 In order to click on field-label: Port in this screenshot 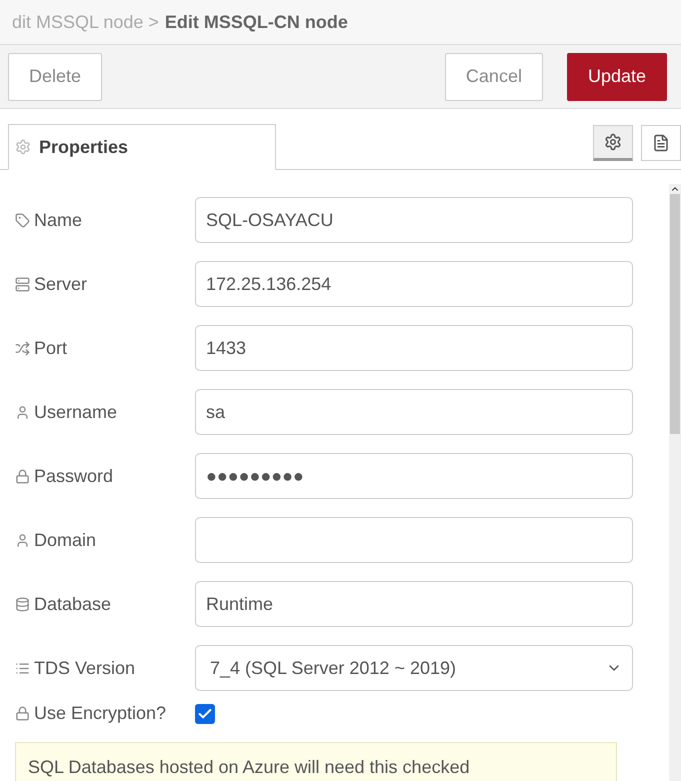, I will do `click(51, 348)`.